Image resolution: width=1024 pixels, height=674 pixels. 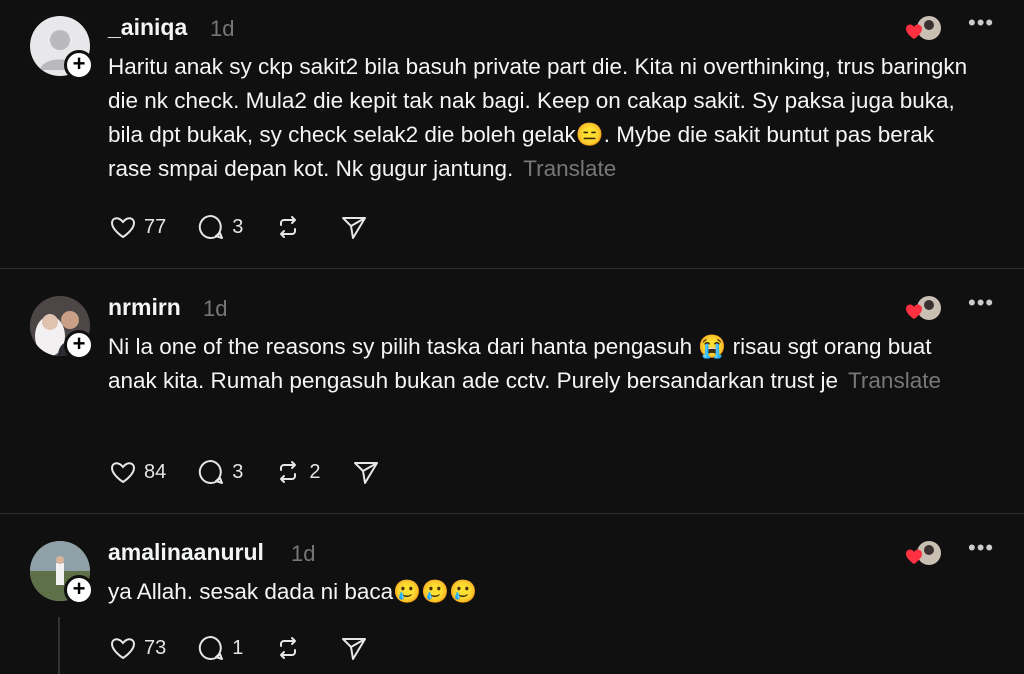 I want to click on comment-count: 1, so click(x=238, y=647).